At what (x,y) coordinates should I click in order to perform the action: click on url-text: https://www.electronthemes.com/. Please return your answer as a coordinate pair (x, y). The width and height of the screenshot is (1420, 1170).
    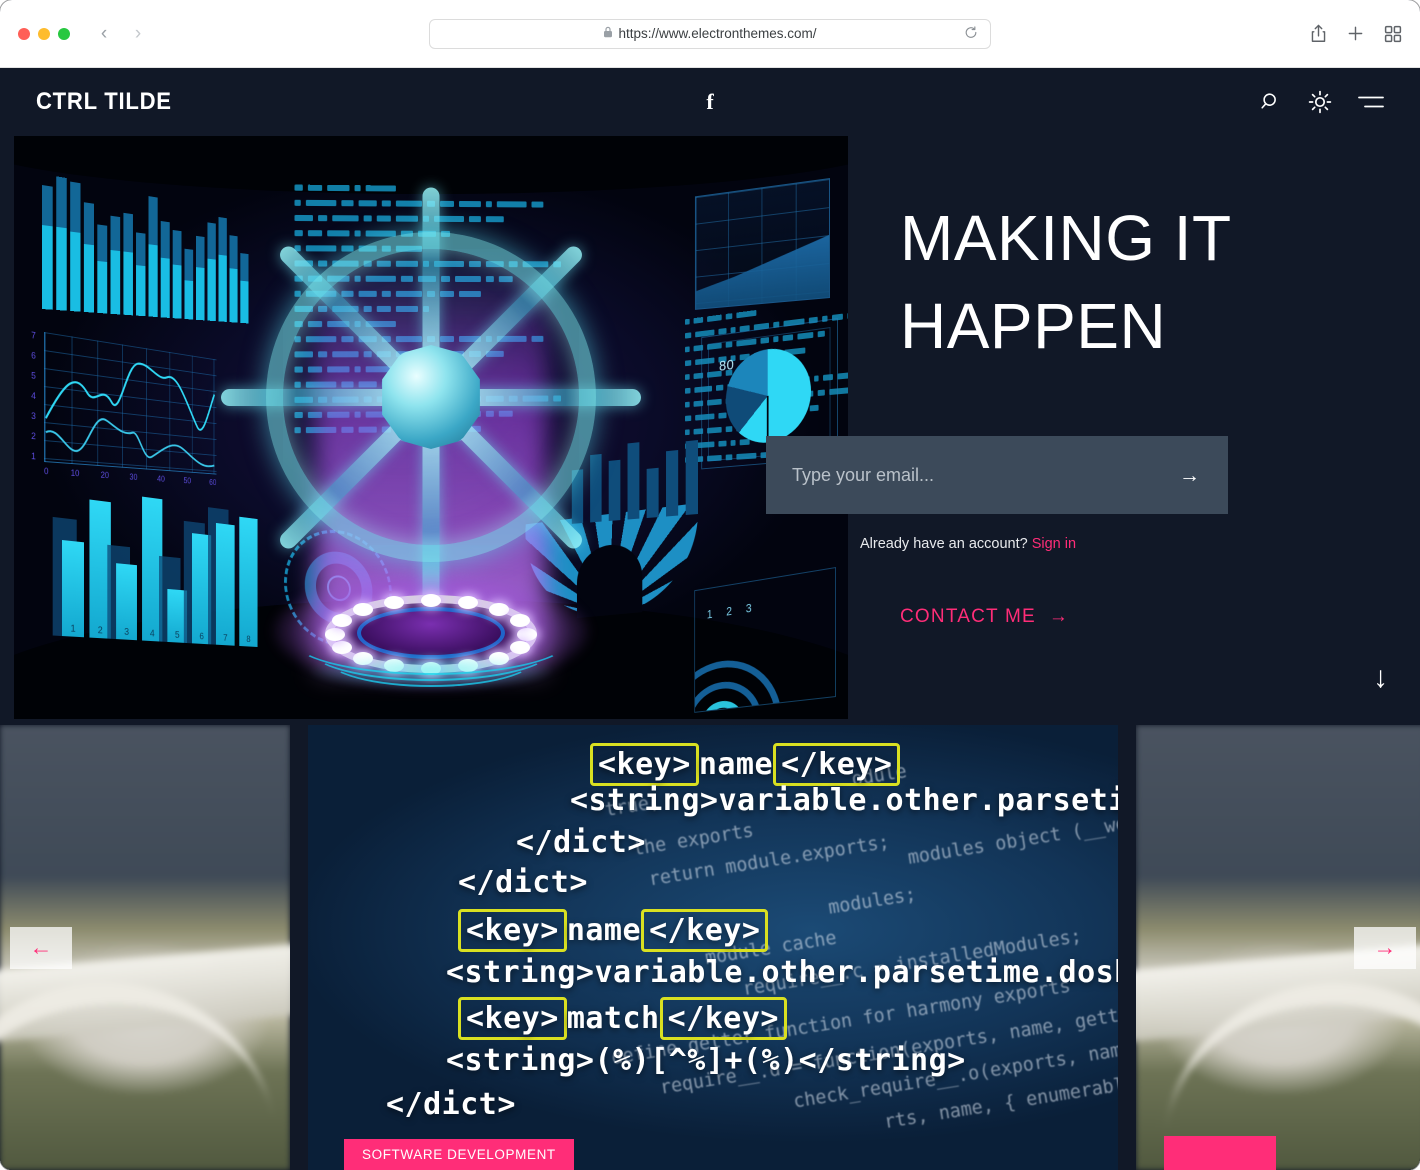
    Looking at the image, I should click on (717, 33).